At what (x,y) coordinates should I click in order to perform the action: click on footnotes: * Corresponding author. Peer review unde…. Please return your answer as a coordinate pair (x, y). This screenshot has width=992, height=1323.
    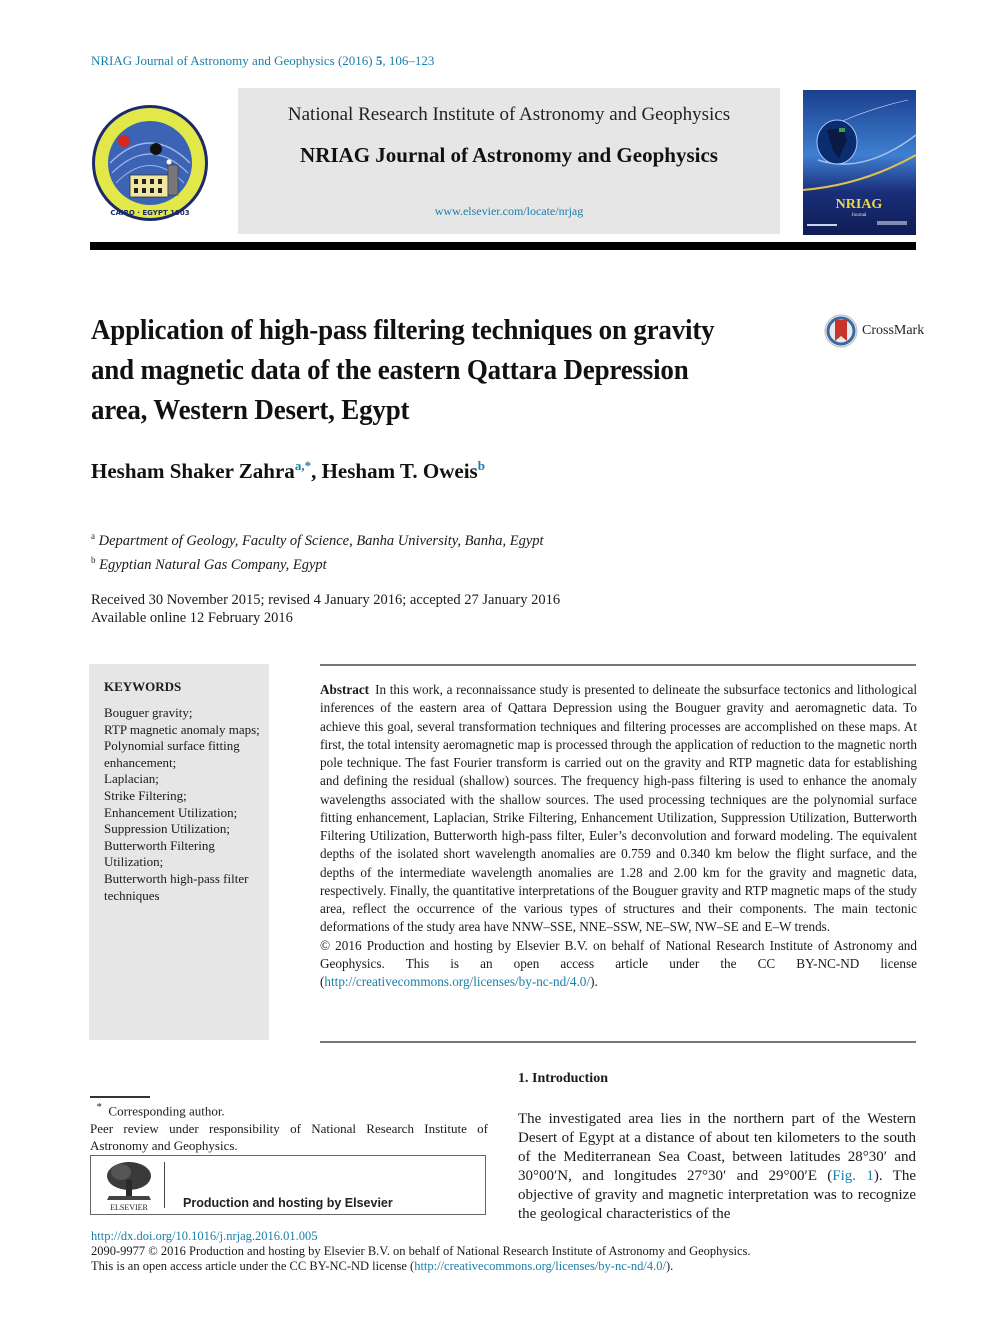
    Looking at the image, I should click on (289, 1127).